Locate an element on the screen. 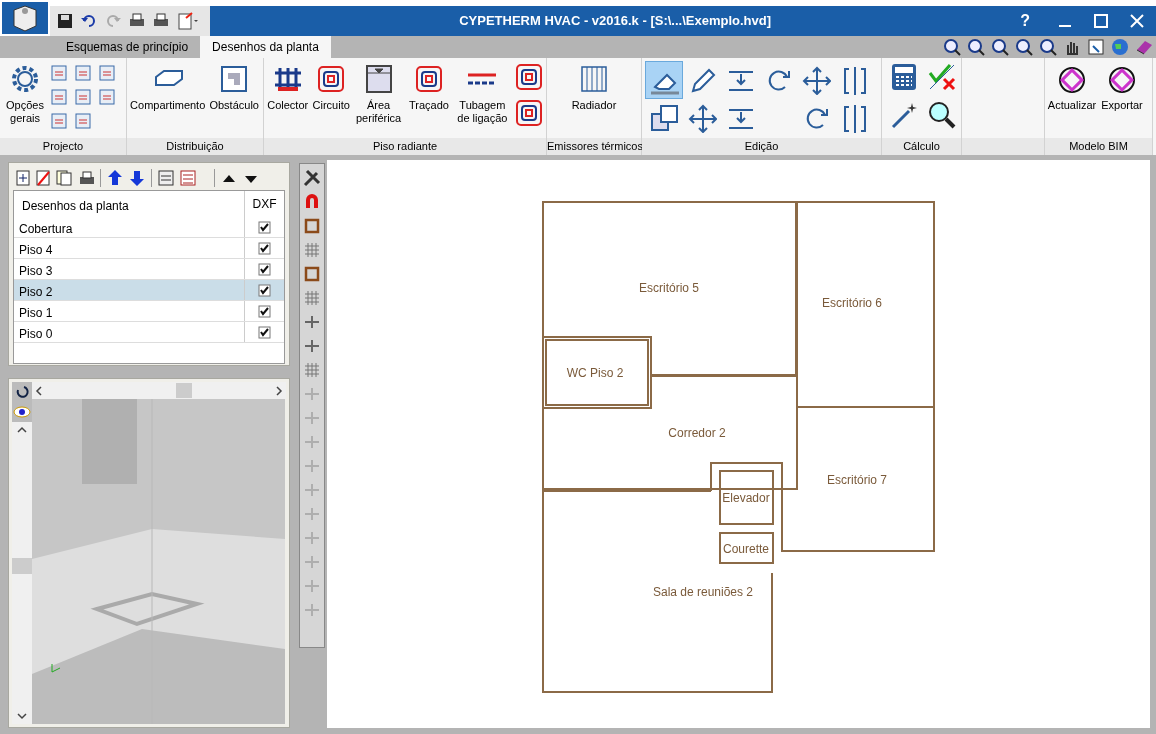 The height and width of the screenshot is (734, 1156). export-document-icon is located at coordinates (187, 21).